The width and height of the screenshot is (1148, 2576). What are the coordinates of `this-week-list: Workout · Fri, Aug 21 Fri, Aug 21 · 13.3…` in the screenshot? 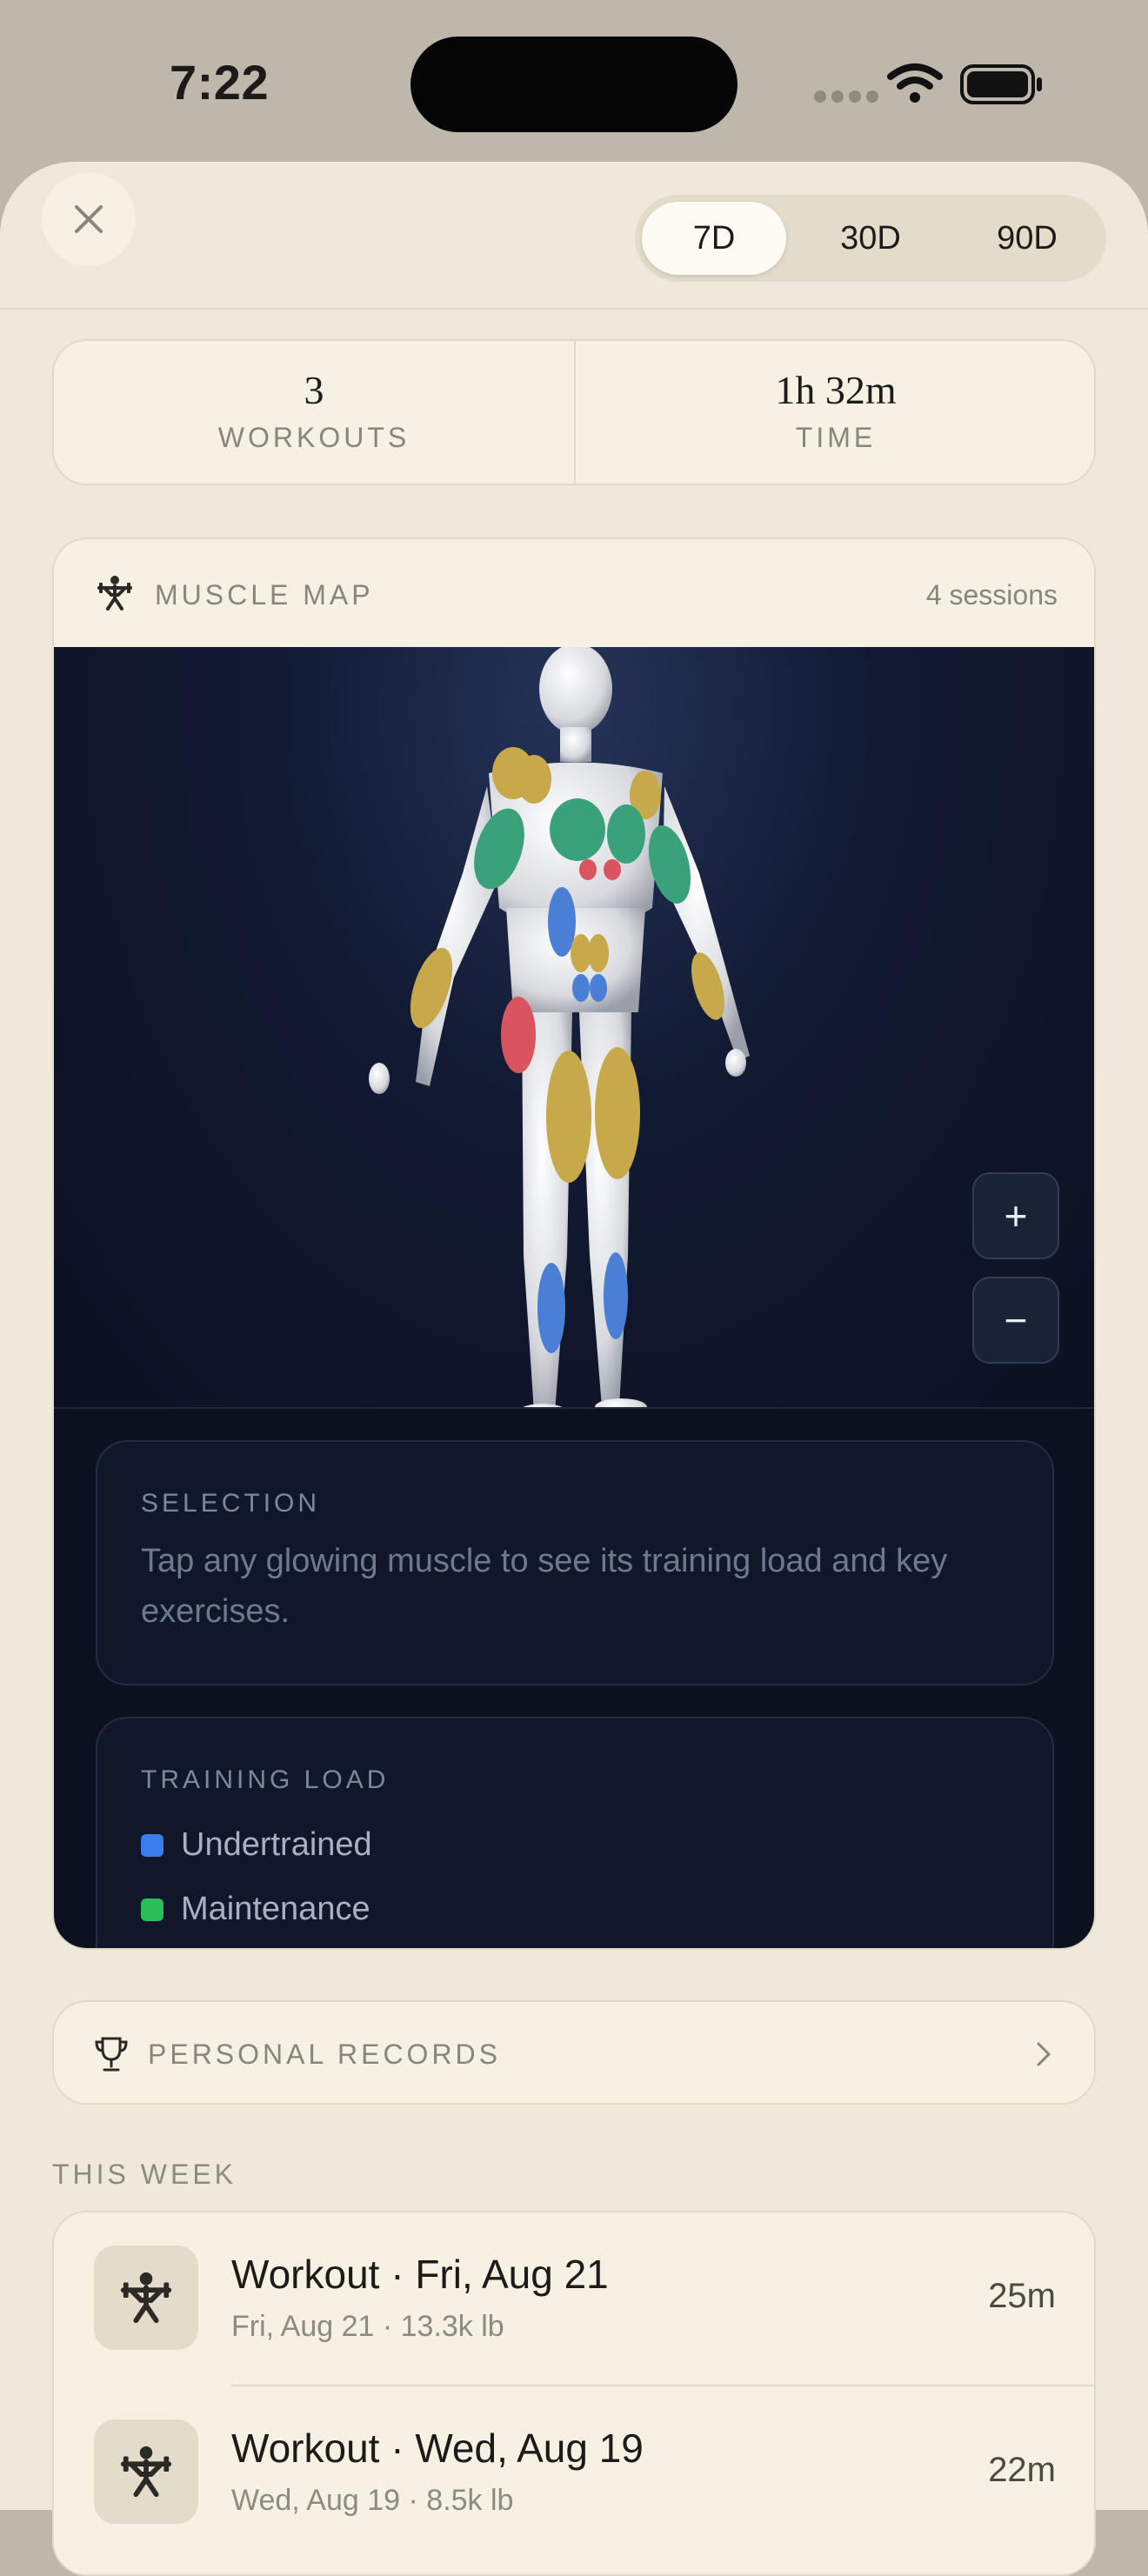 It's located at (574, 2394).